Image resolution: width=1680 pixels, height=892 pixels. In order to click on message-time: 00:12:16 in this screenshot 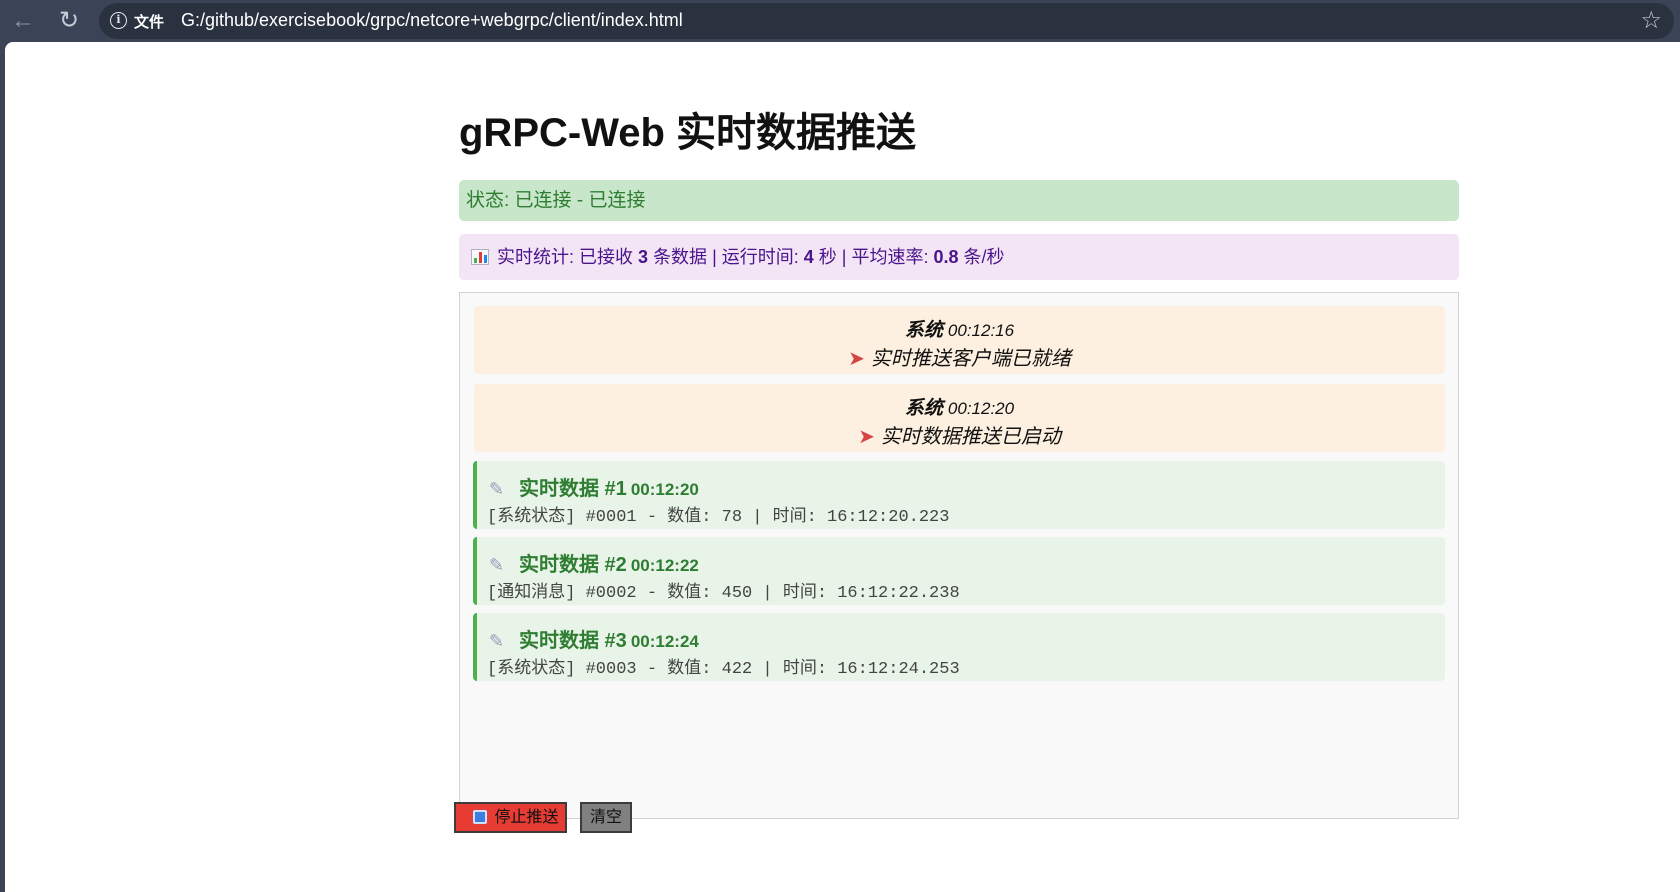, I will do `click(981, 330)`.